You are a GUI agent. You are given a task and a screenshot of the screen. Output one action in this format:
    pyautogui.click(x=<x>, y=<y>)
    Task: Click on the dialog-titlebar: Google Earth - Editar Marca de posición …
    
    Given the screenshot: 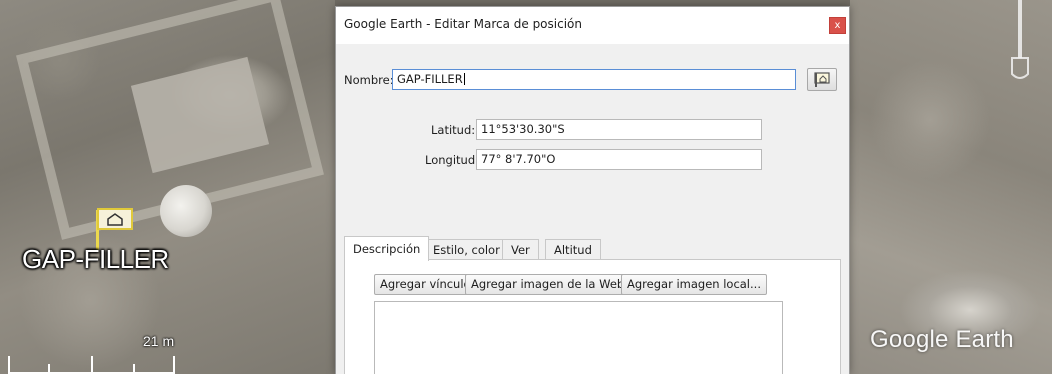 What is the action you would take?
    pyautogui.click(x=592, y=26)
    